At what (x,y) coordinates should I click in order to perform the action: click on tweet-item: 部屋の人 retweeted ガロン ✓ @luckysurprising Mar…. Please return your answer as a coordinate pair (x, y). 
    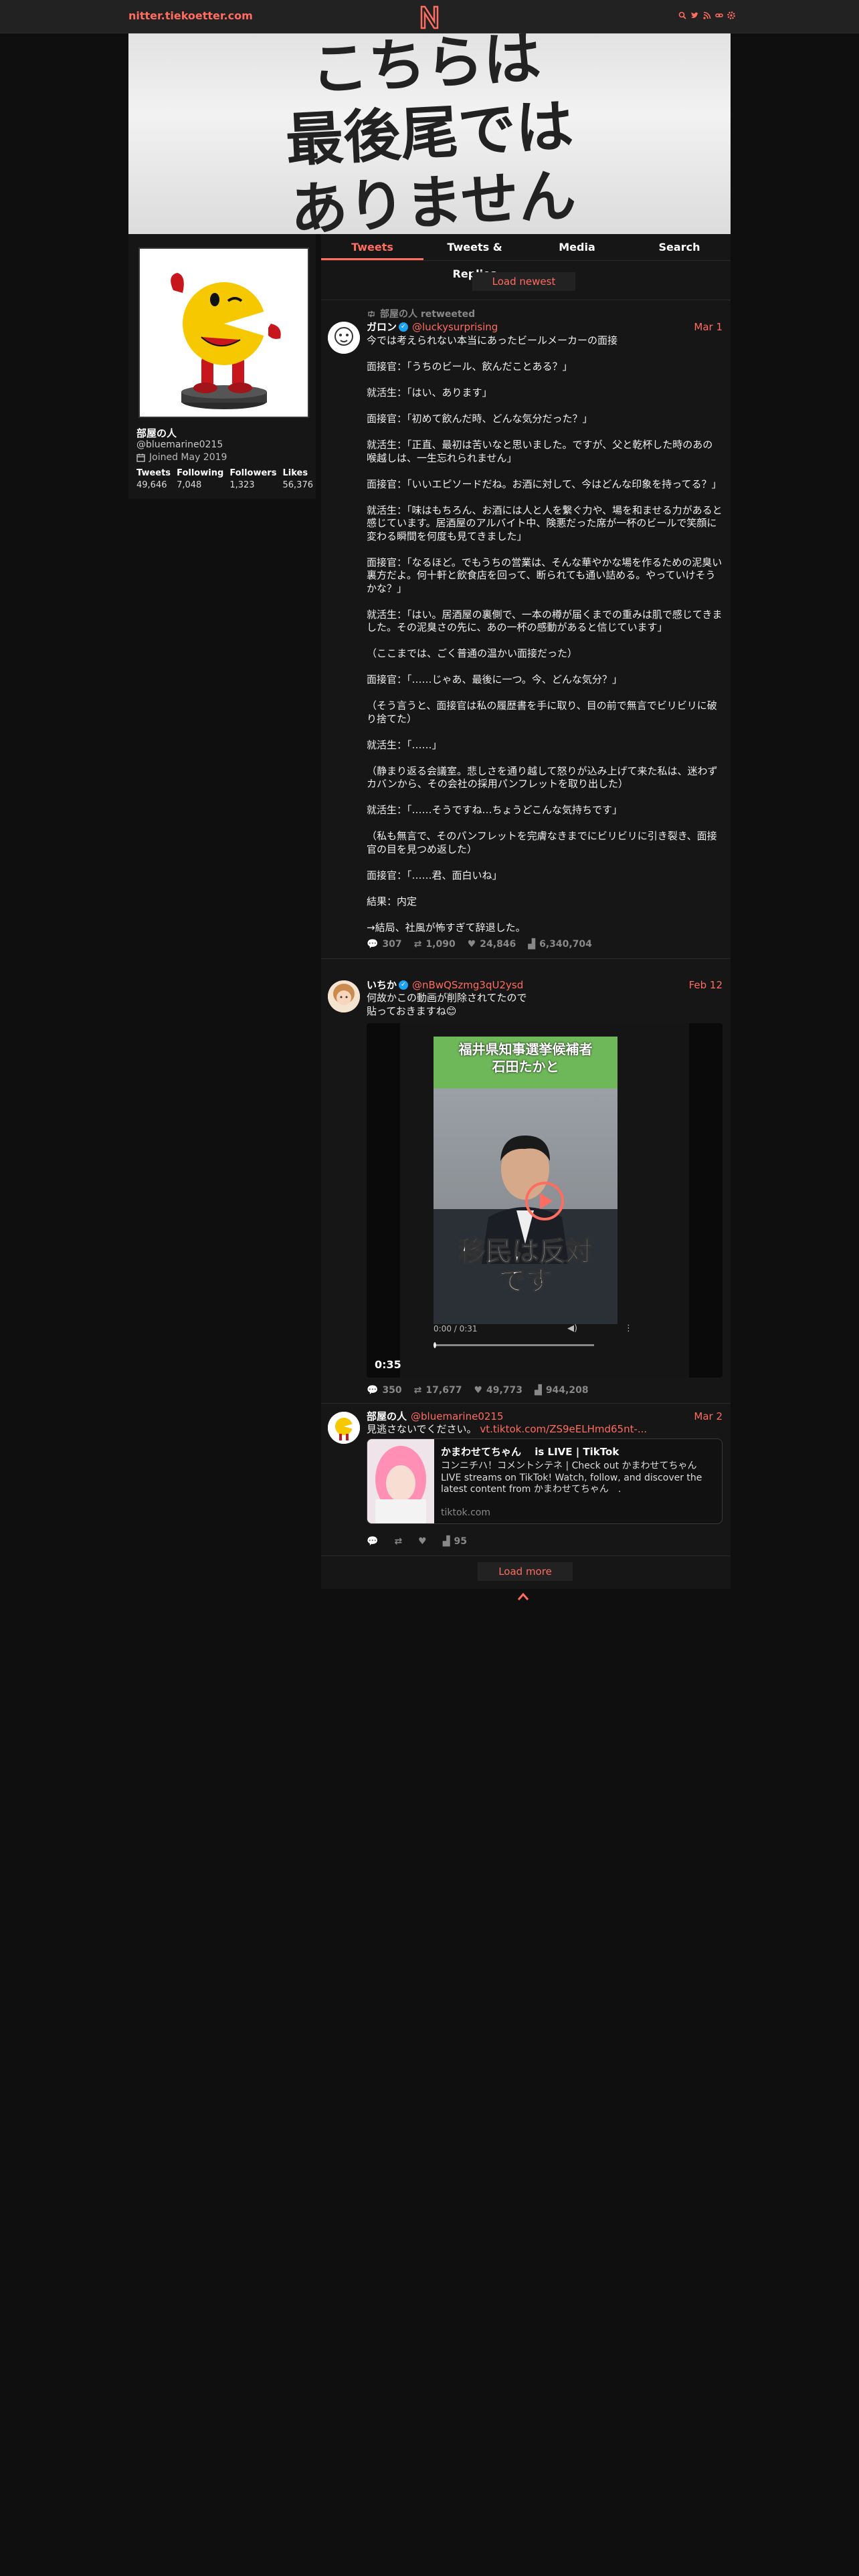
    Looking at the image, I should click on (526, 629).